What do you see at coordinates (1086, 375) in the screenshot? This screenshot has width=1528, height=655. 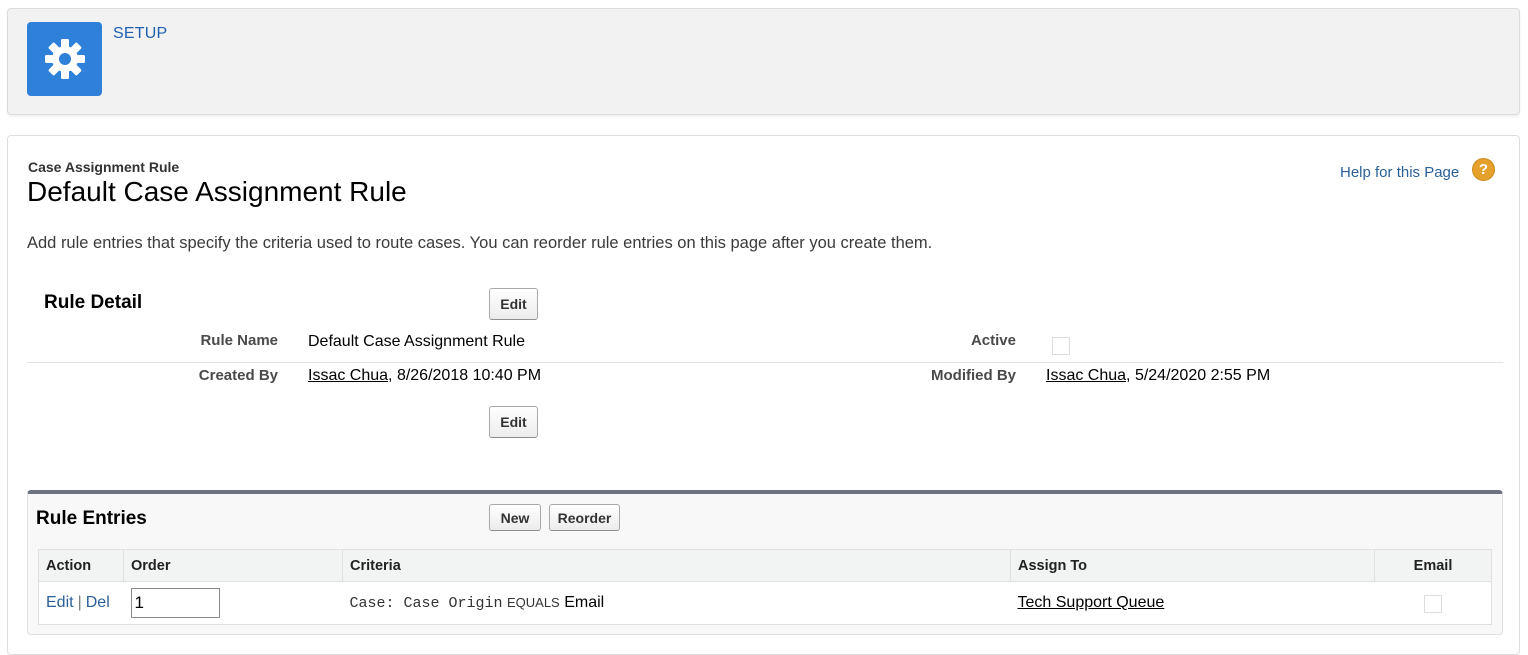 I see `modified-by-user-link: Issac Chua` at bounding box center [1086, 375].